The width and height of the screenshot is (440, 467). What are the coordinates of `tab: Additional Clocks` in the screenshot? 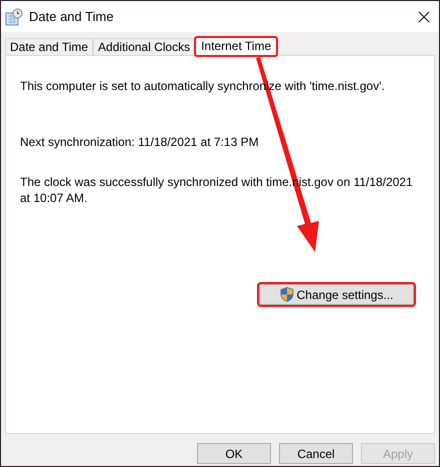 It's located at (144, 46).